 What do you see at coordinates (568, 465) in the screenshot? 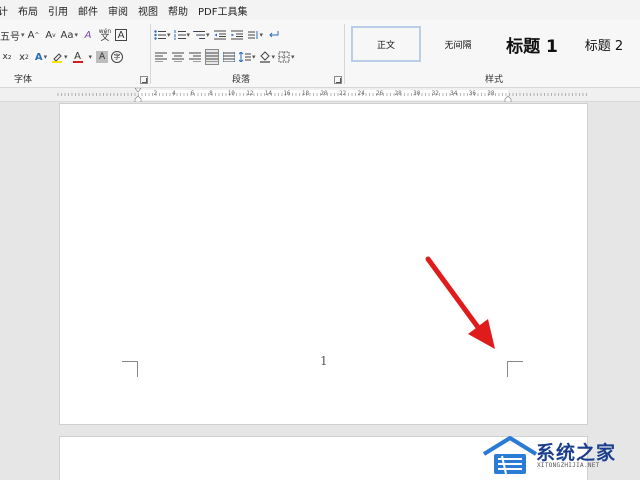
I see `watermark-url: XITONGZHIJIA.NET` at bounding box center [568, 465].